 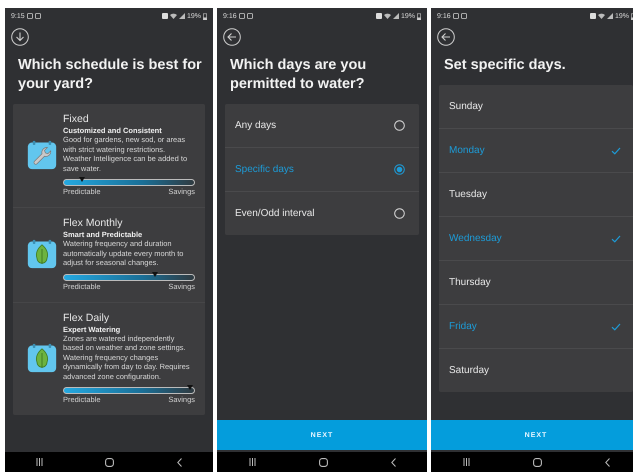 What do you see at coordinates (93, 223) in the screenshot?
I see `schedule-name: Flex Monthly` at bounding box center [93, 223].